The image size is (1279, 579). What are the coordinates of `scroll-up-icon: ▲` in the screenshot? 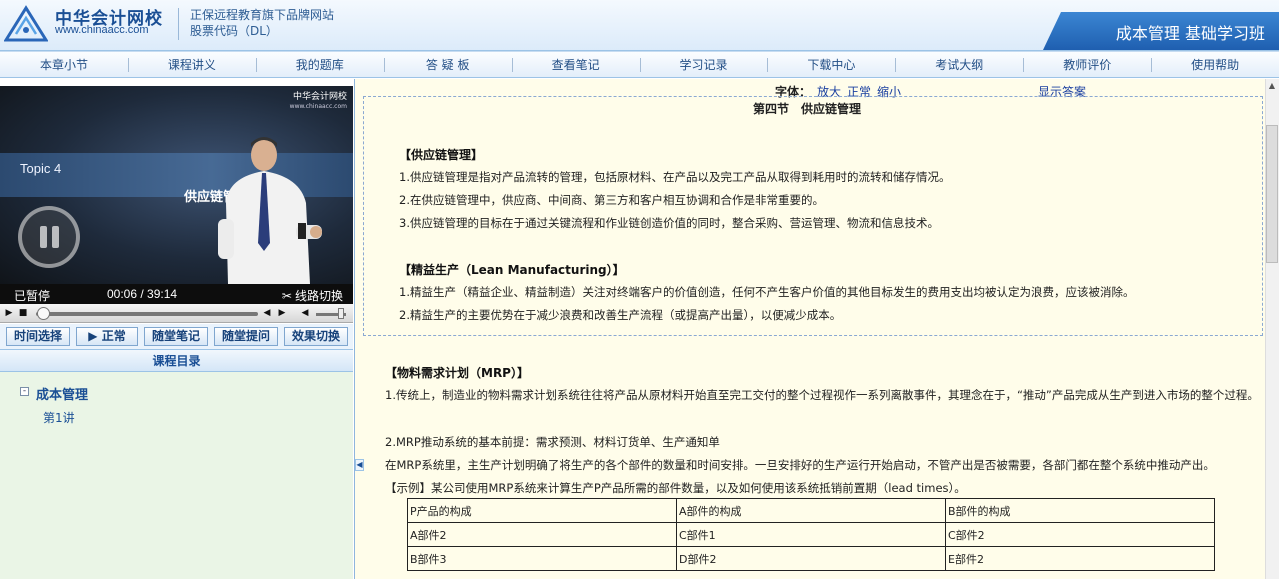 It's located at (1272, 86).